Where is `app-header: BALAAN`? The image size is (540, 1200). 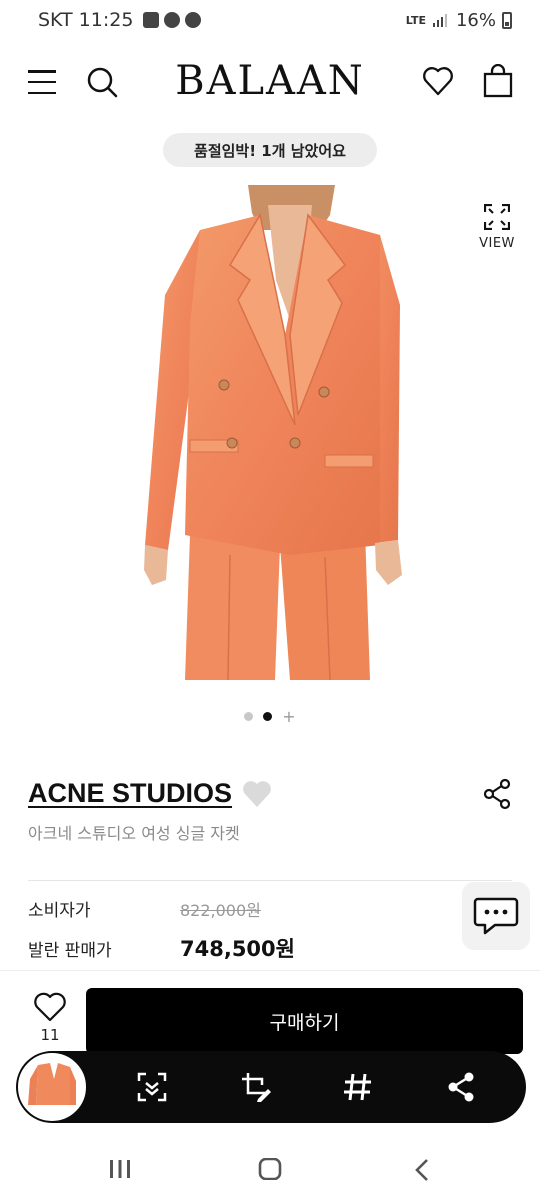
app-header: BALAAN is located at coordinates (270, 82).